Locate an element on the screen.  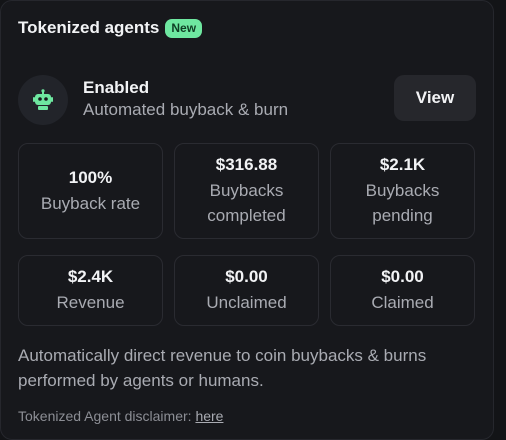
stat-label: Buybacks pending is located at coordinates (402, 203).